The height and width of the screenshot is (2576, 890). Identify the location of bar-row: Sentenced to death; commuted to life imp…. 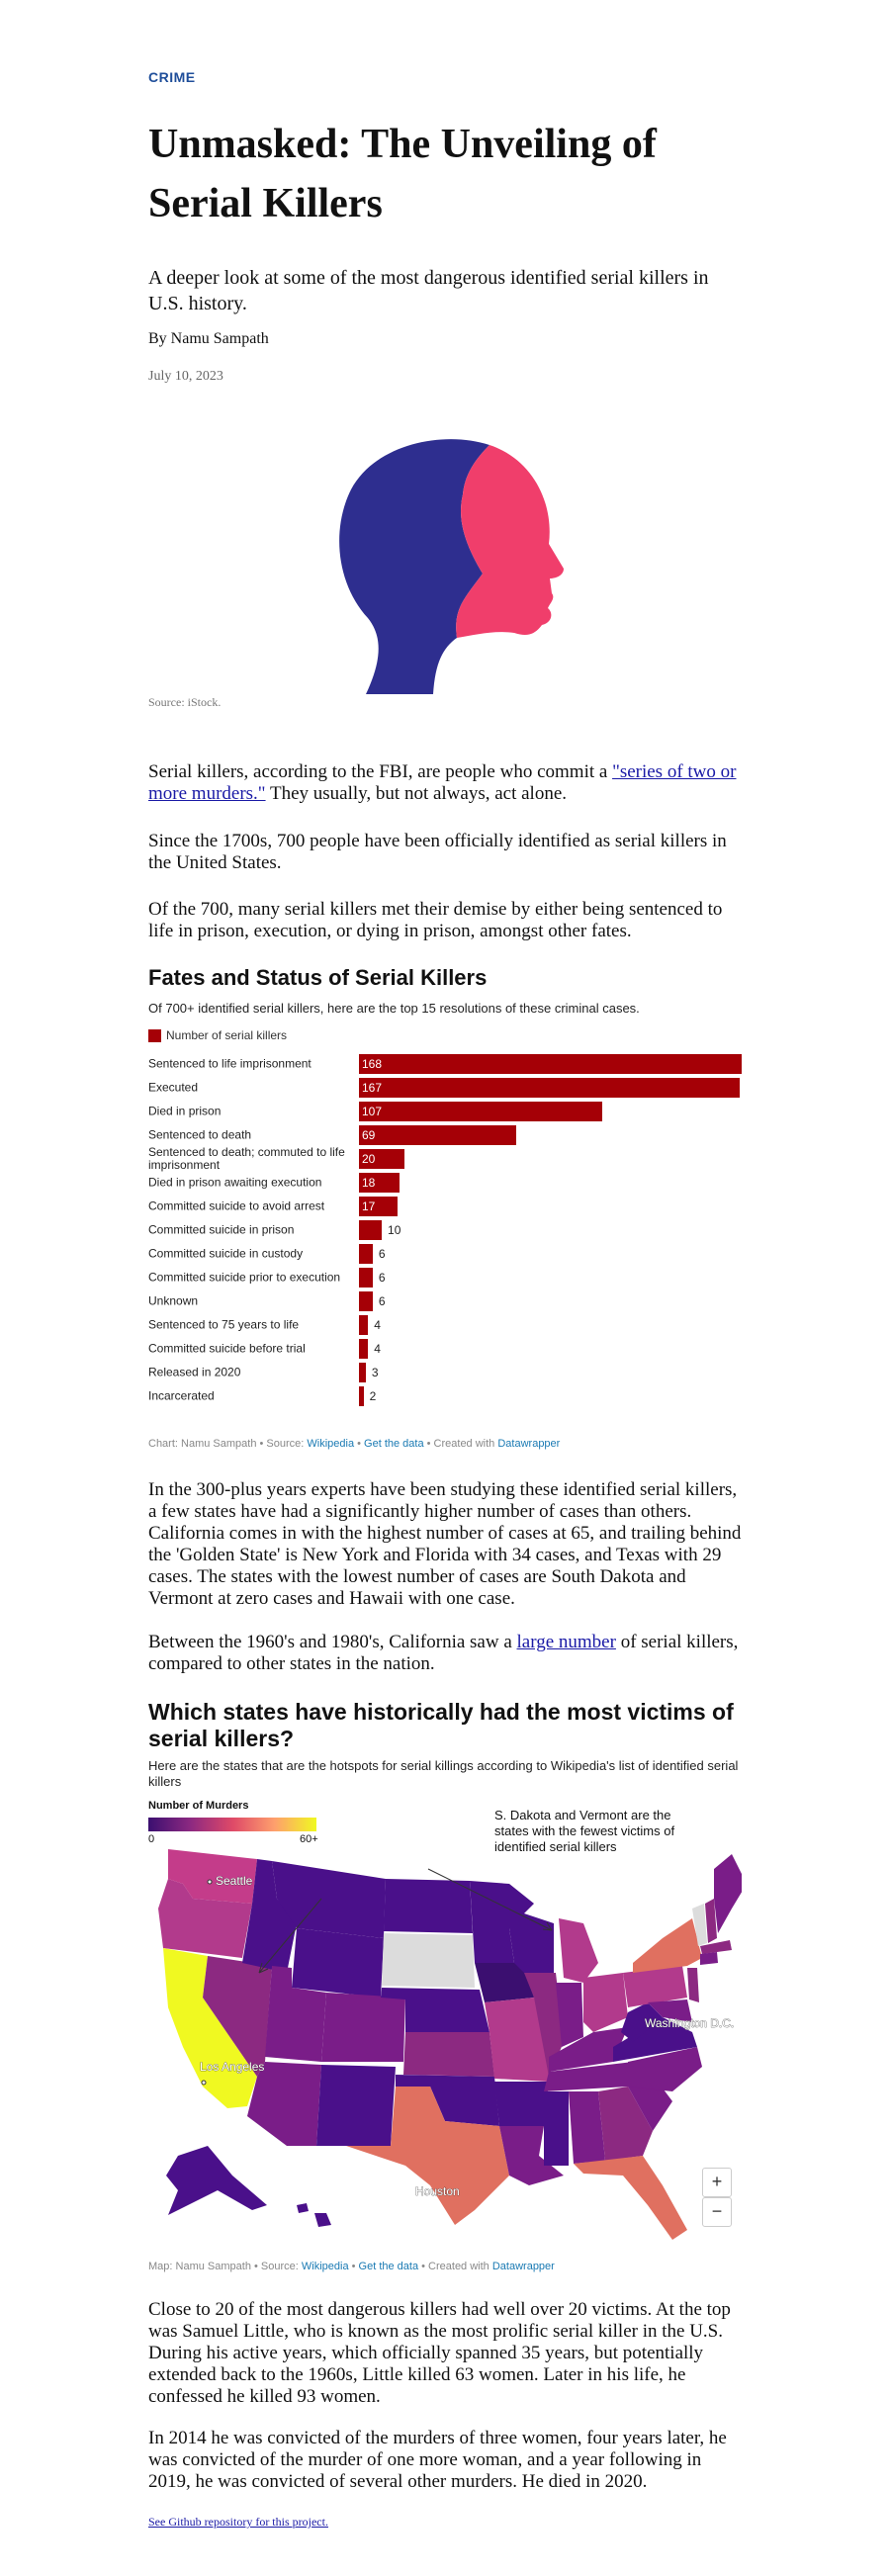
(445, 1158).